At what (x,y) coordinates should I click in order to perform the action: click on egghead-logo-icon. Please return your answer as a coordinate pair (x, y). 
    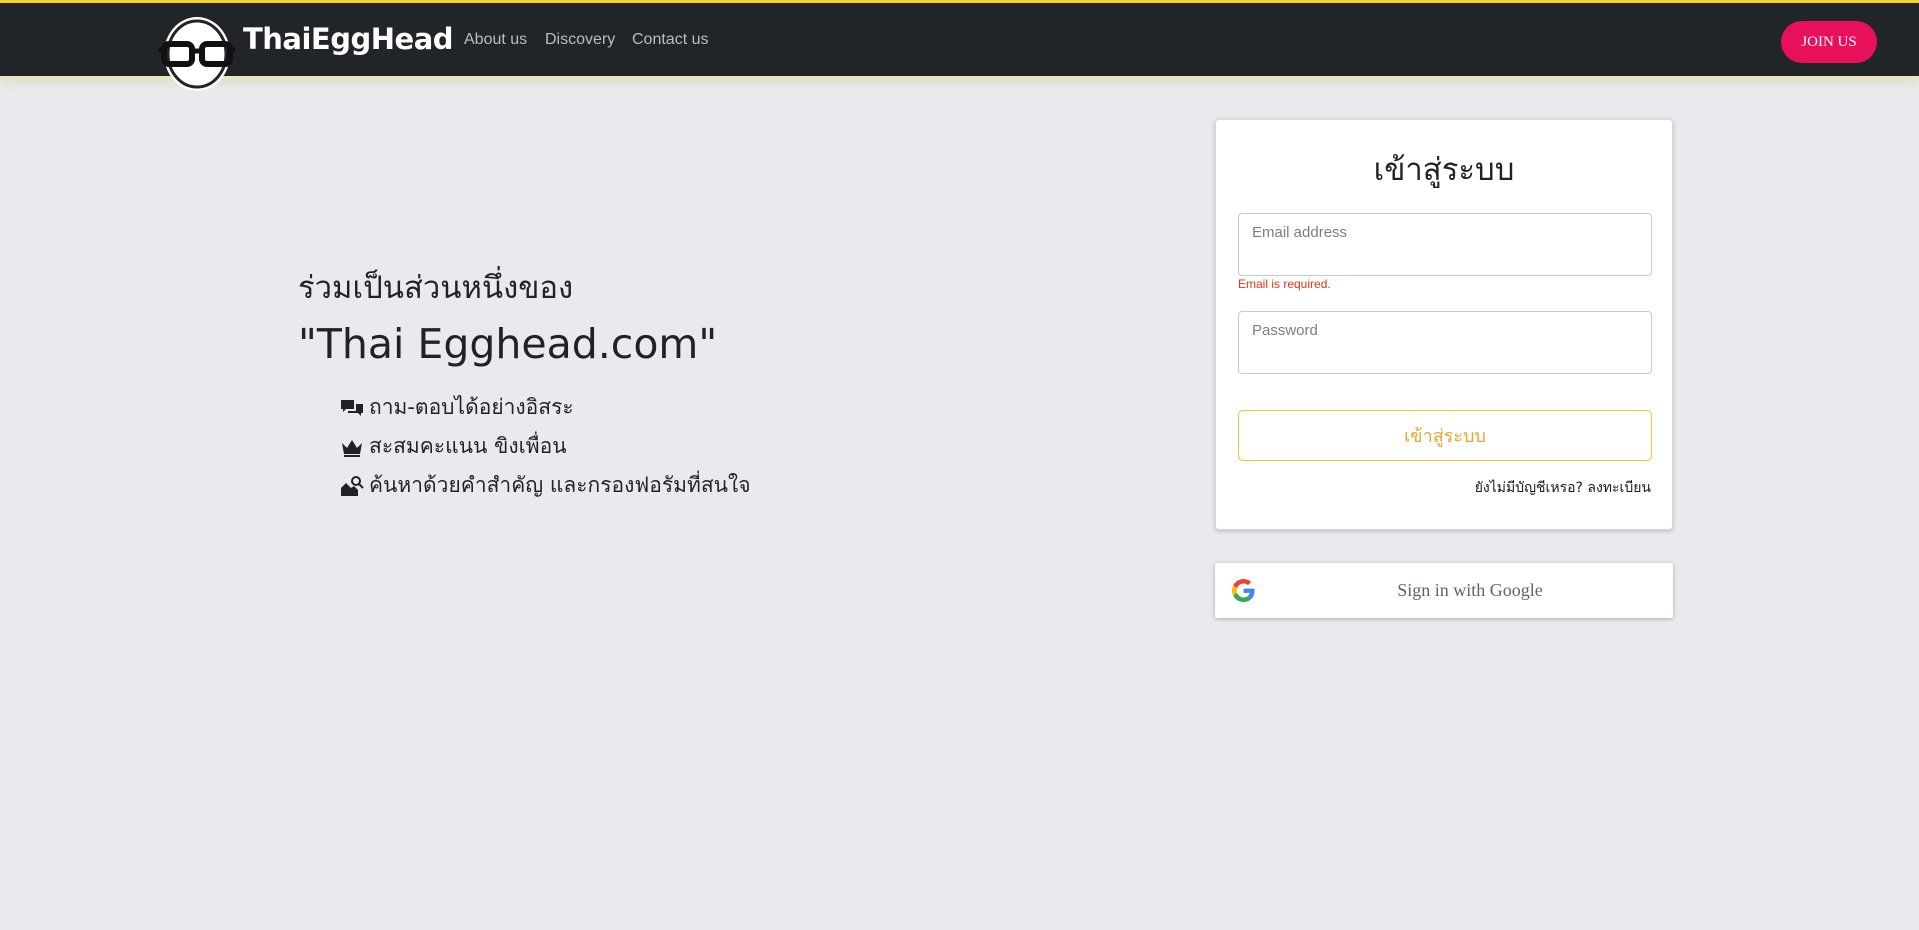
    Looking at the image, I should click on (197, 52).